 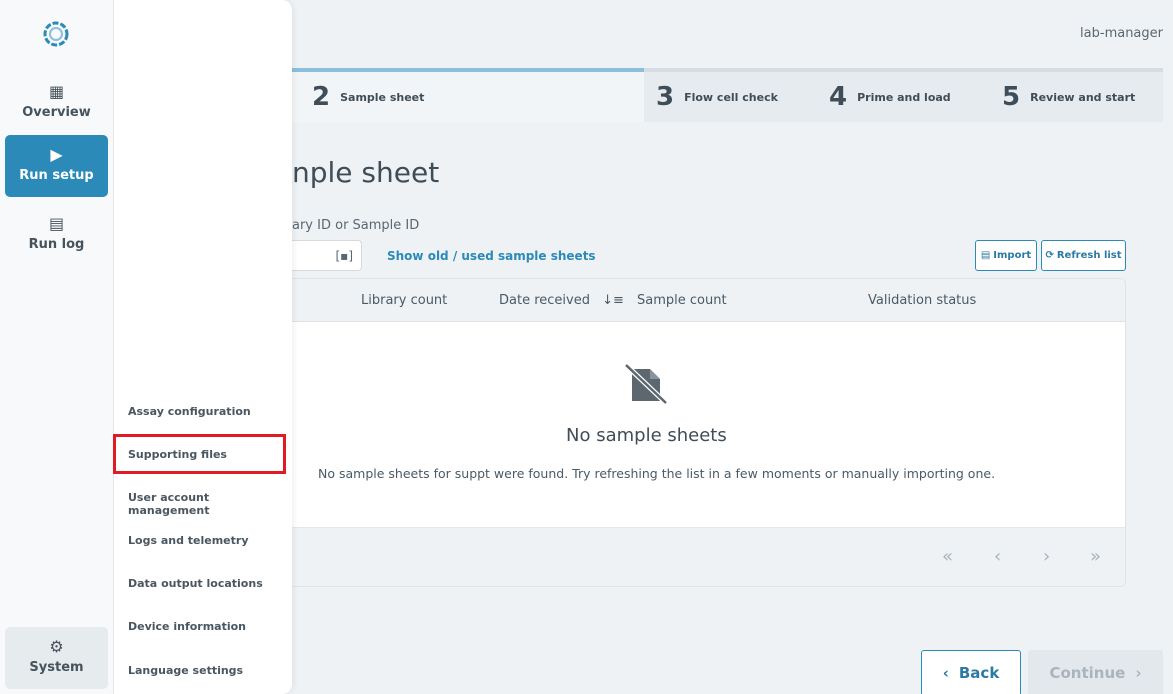 I want to click on column-validation-status: Validation status, so click(x=922, y=300).